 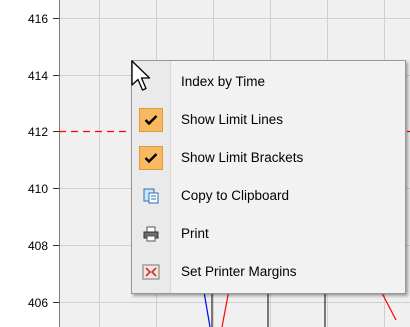 I want to click on y-tick-label: 410, so click(x=38, y=189).